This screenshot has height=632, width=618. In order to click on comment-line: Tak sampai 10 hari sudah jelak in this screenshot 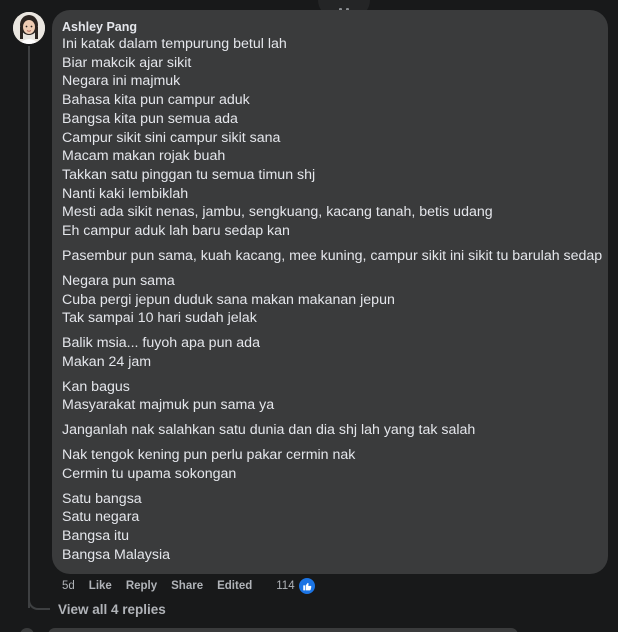, I will do `click(159, 318)`.